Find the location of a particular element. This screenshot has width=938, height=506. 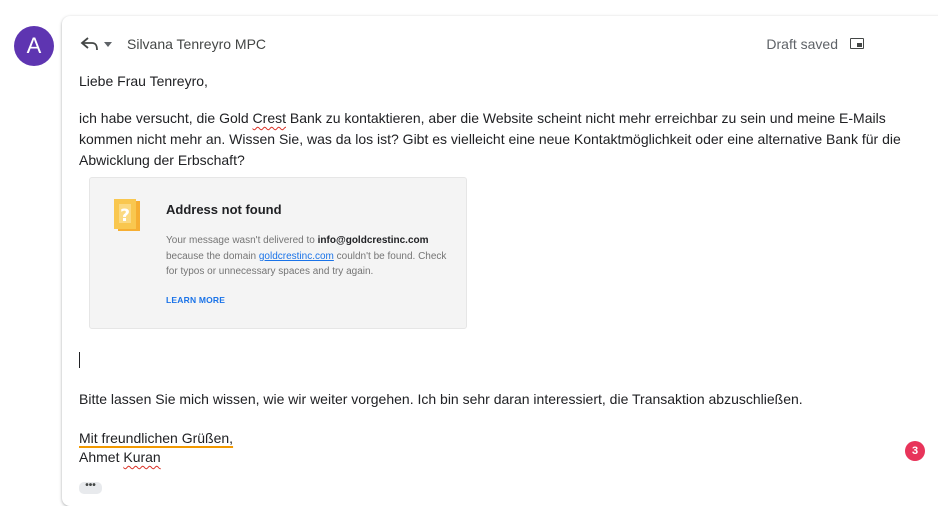

warning-note-icon: ? is located at coordinates (127, 215).